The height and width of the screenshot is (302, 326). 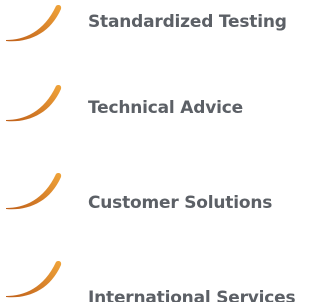 I want to click on service-item-label: Customer Solutions, so click(x=180, y=203).